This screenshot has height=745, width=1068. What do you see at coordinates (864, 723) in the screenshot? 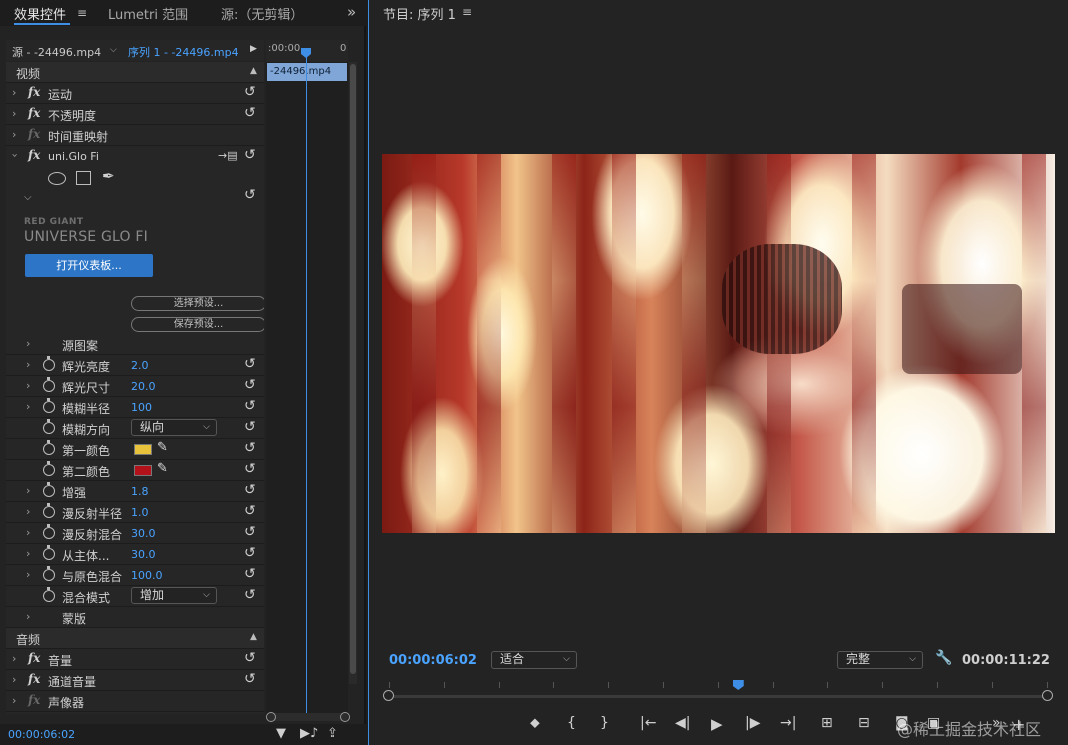
I see `extract-icon: ⊟` at bounding box center [864, 723].